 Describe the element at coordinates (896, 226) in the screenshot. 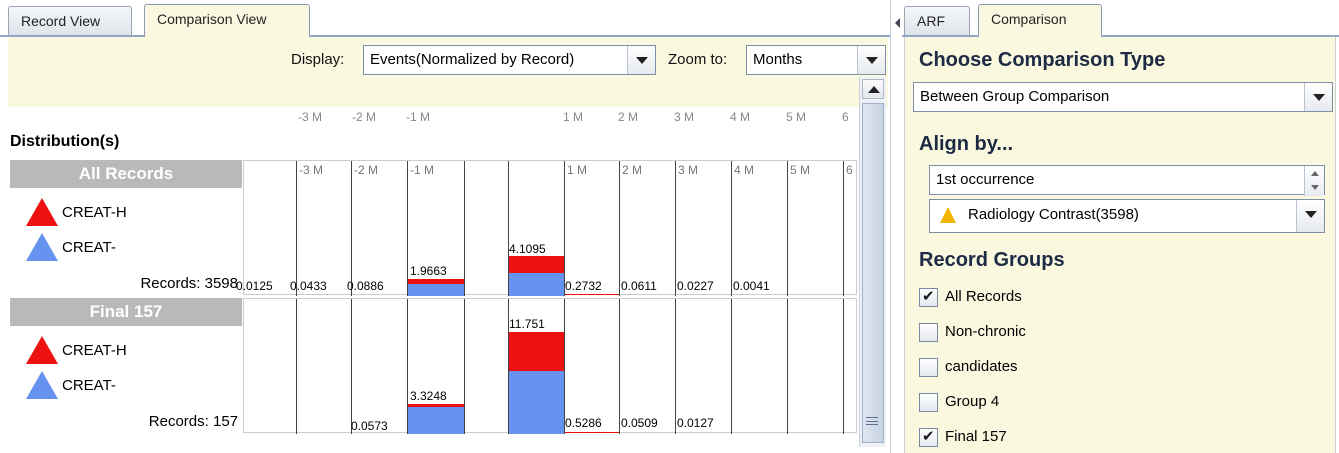

I see `panel-splitter` at that location.